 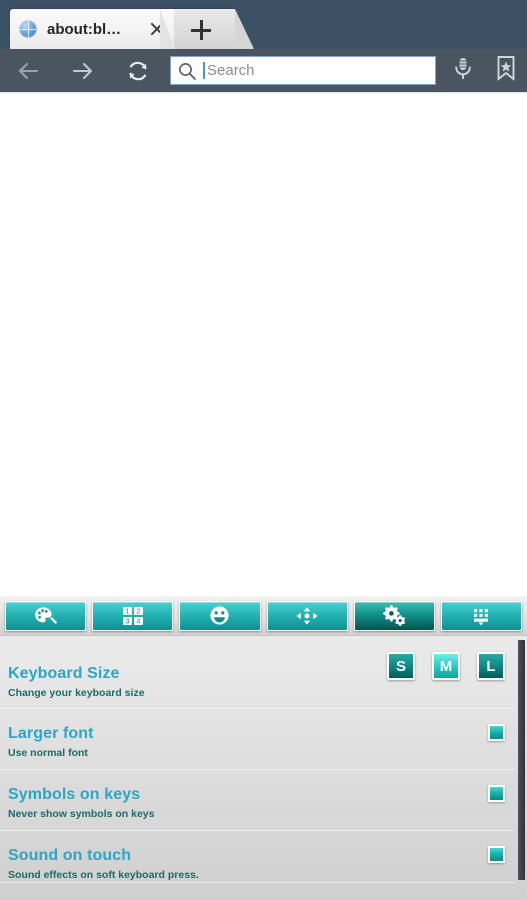 I want to click on globe-icon, so click(x=28, y=29).